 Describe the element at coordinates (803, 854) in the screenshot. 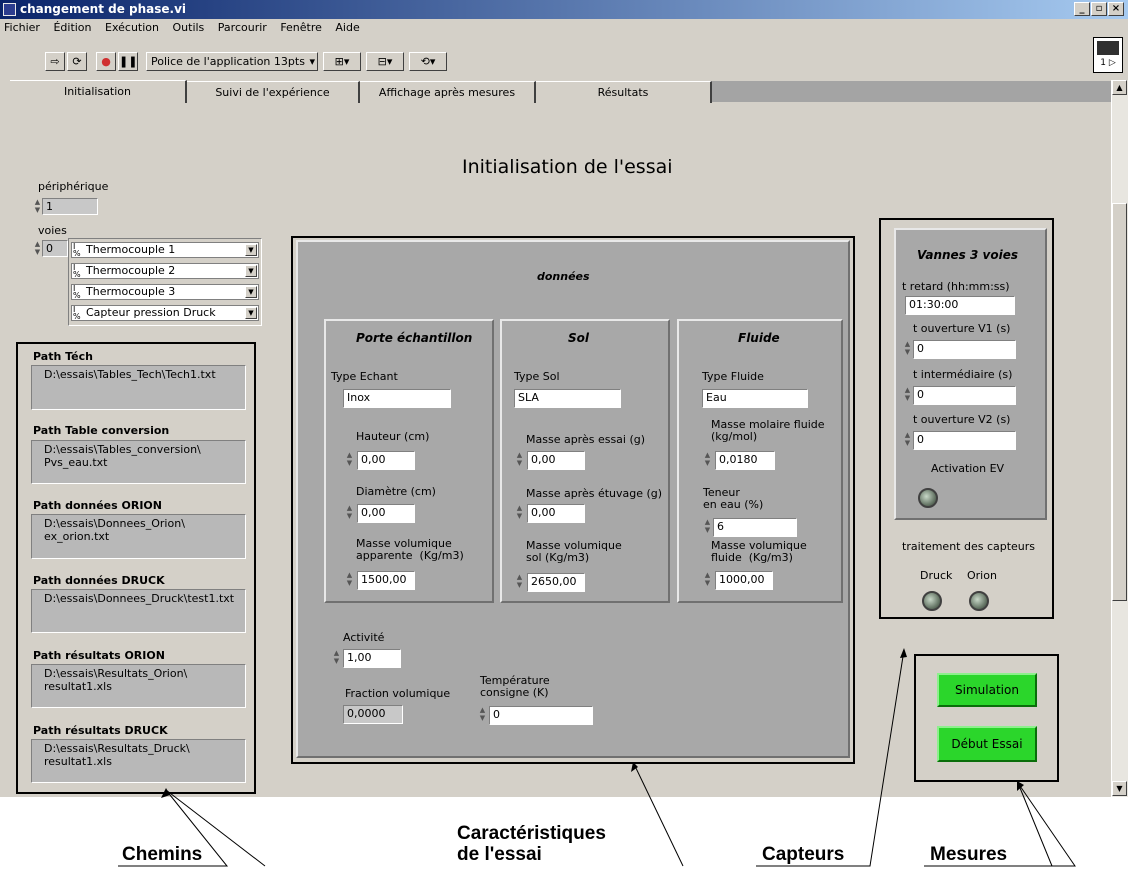

I see `annotation-capteurs: Capteurs` at that location.